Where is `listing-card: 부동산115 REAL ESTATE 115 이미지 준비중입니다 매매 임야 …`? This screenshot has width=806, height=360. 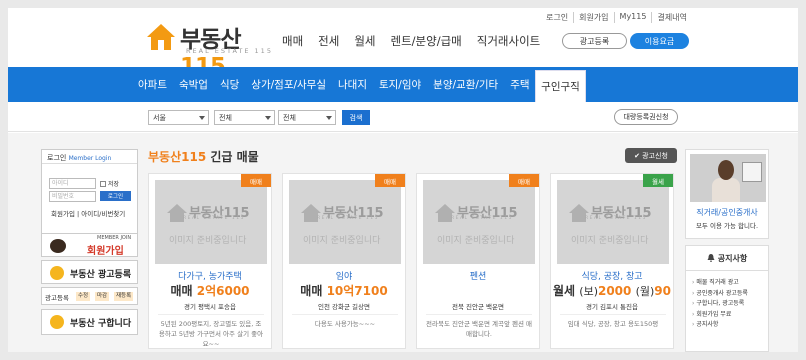
listing-card: 부동산115 REAL ESTATE 115 이미지 준비중입니다 매매 임야 … is located at coordinates (344, 261).